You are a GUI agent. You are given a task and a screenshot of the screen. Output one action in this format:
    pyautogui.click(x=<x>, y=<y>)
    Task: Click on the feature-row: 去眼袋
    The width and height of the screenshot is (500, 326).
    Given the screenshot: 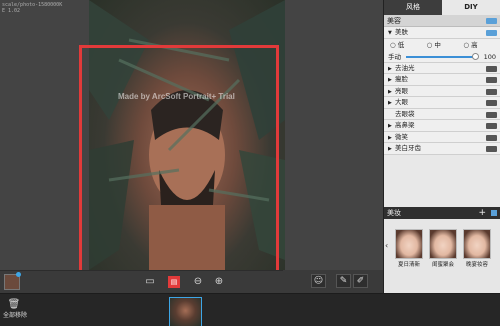 What is the action you would take?
    pyautogui.click(x=442, y=114)
    